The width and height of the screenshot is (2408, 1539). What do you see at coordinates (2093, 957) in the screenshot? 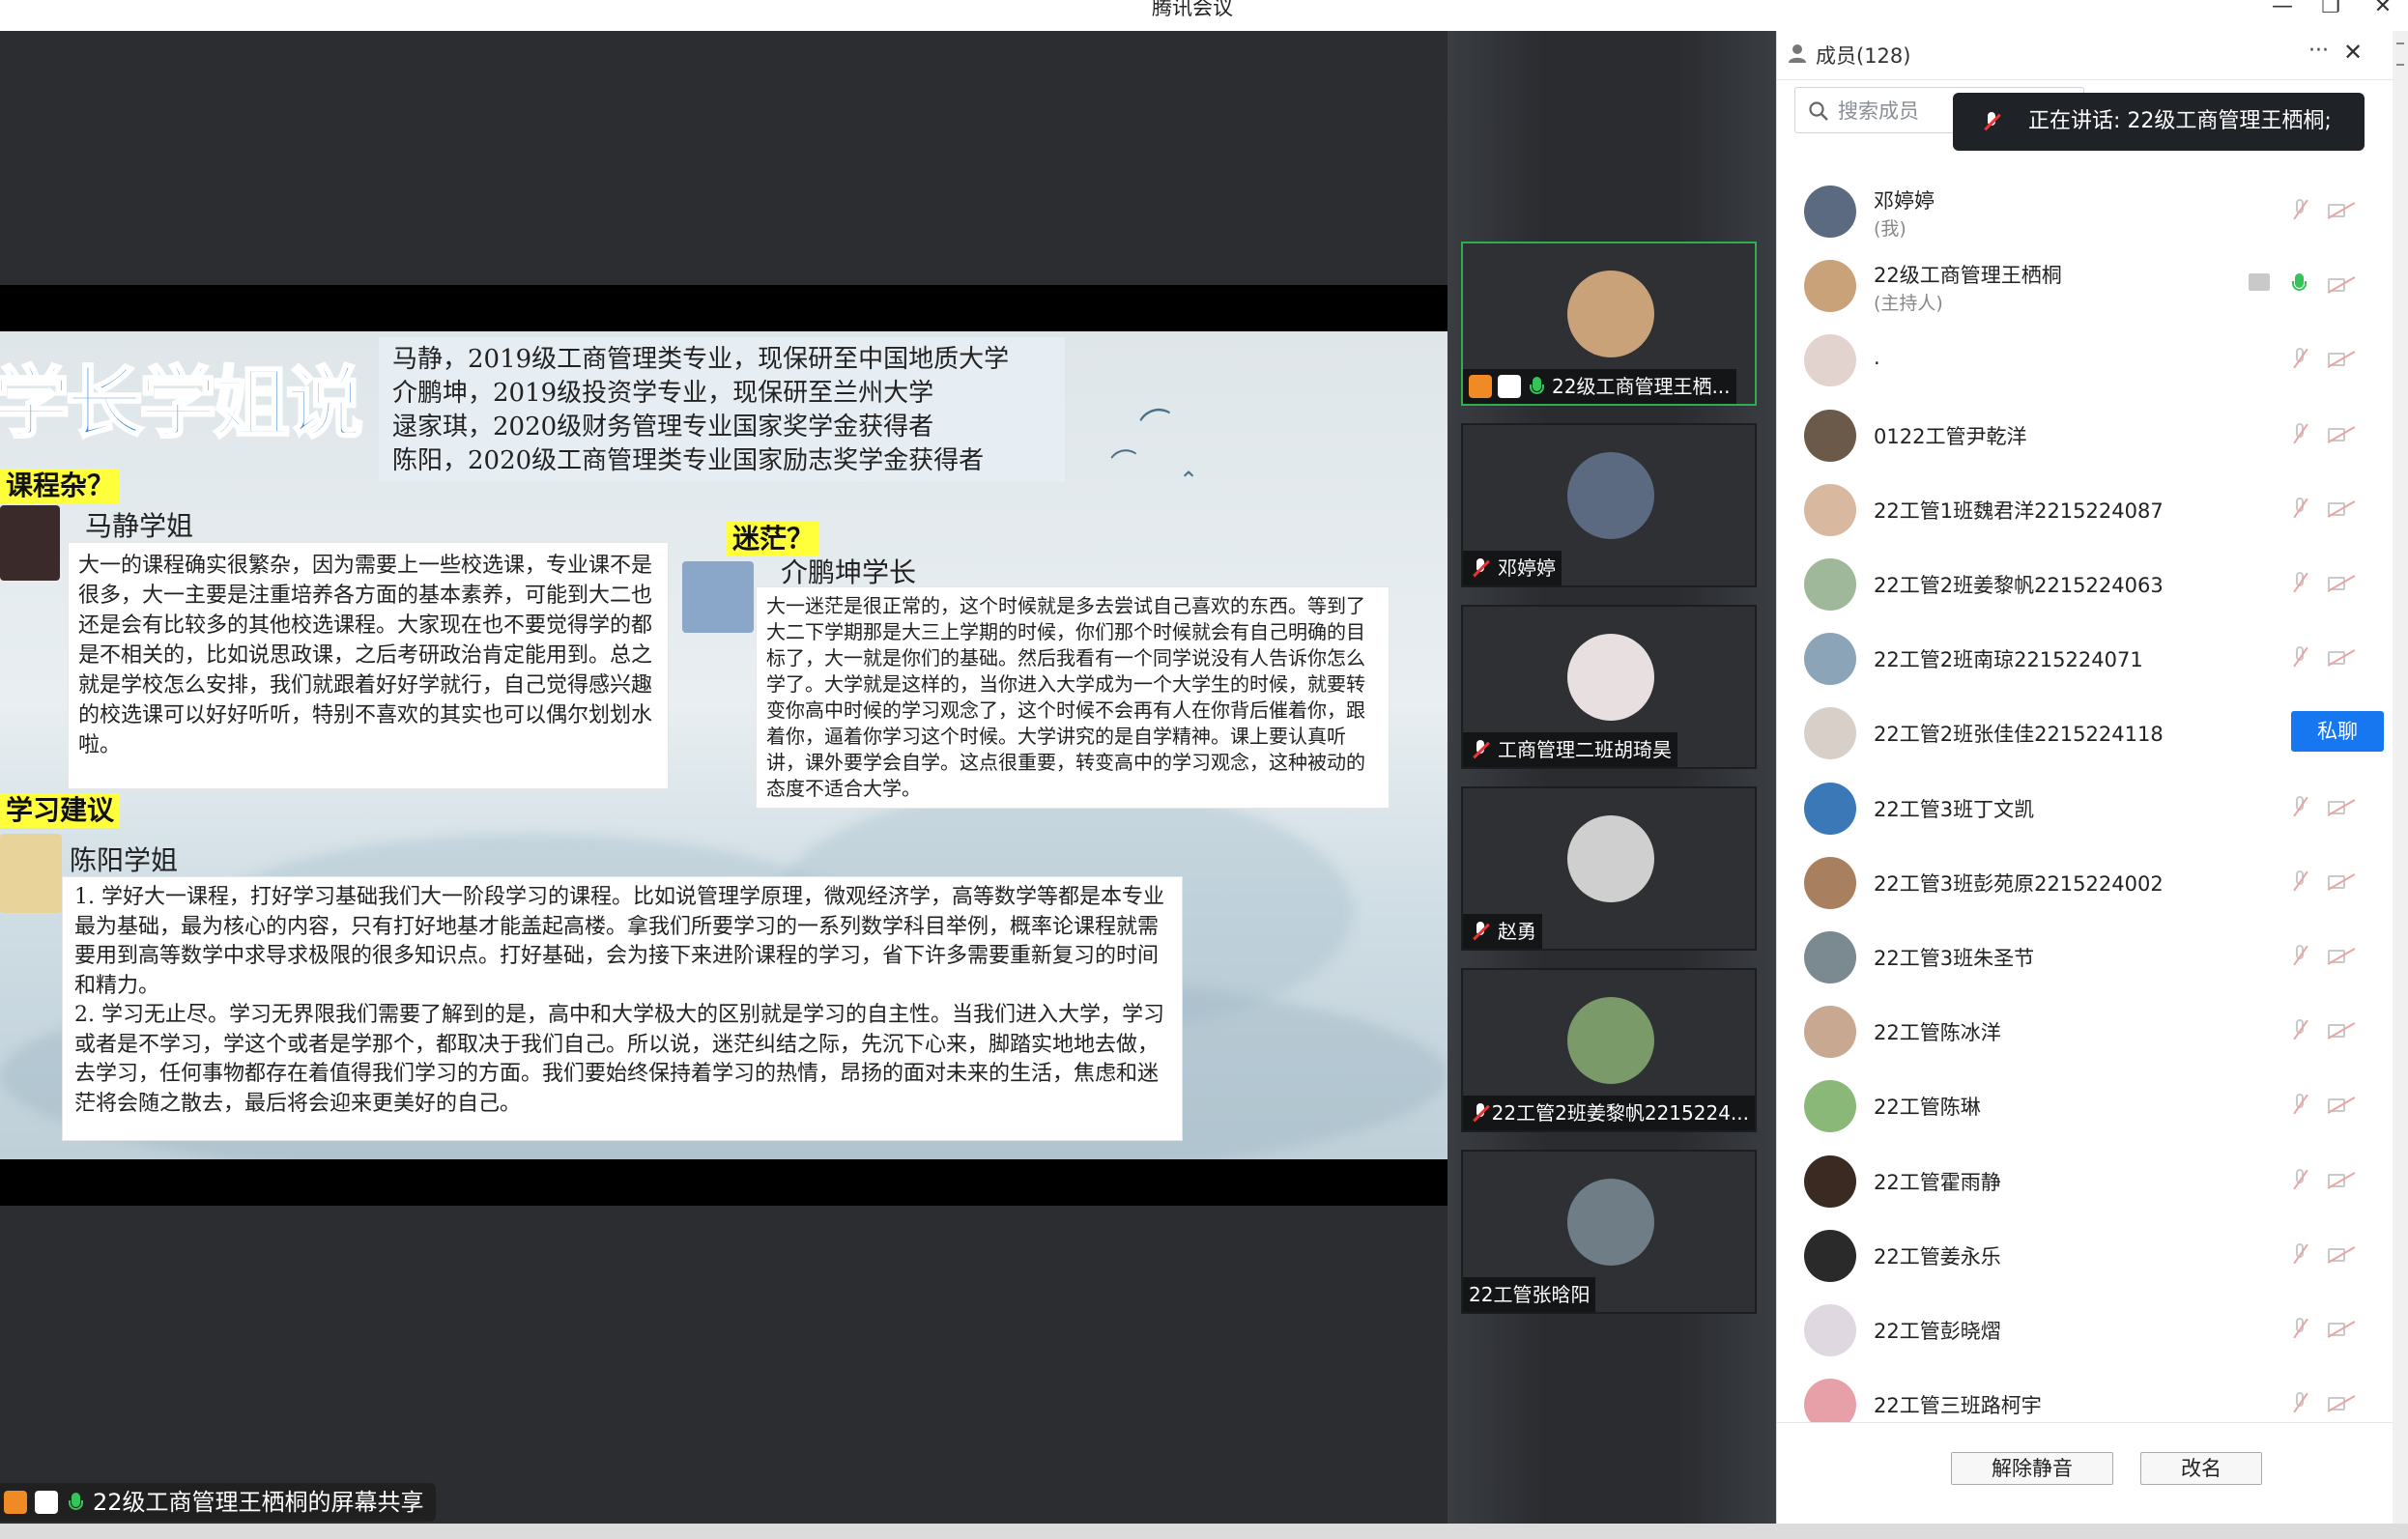
I see `member-row: 22工管3班朱圣节` at bounding box center [2093, 957].